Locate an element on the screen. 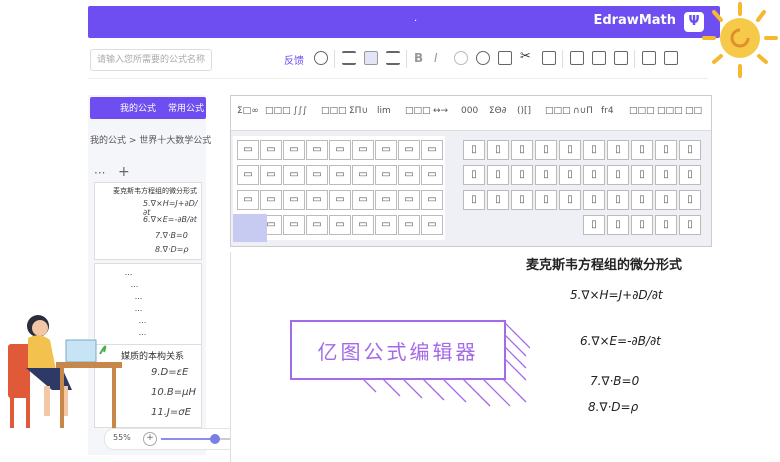  more-icon: ··· is located at coordinates (99, 173).